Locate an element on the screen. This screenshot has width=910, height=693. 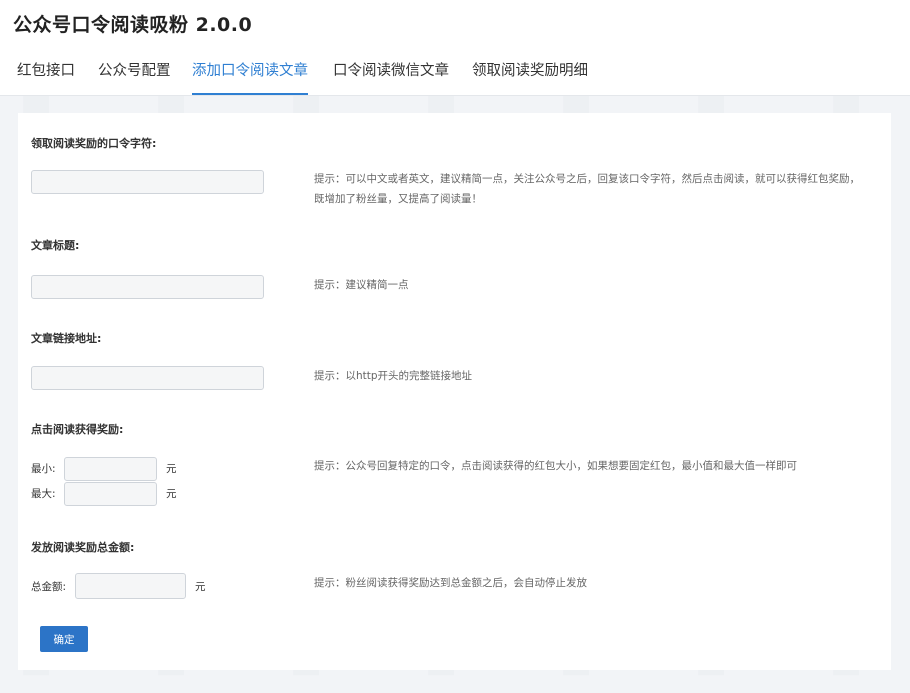
article-title-input is located at coordinates (147, 287).